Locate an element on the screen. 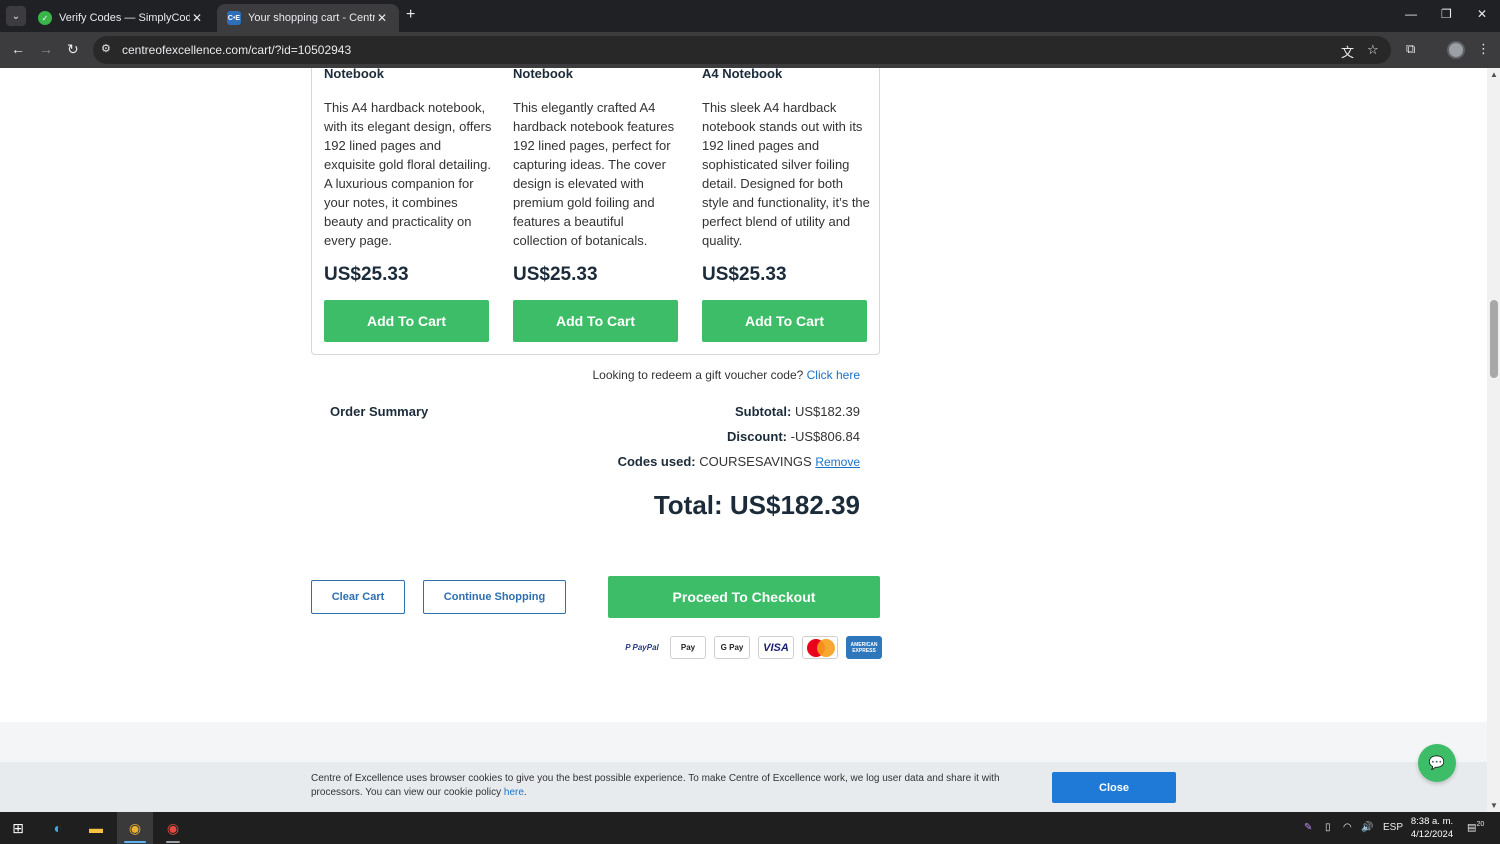 The image size is (1500, 844). discount-line: Discount: -US$806.84 is located at coordinates (660, 436).